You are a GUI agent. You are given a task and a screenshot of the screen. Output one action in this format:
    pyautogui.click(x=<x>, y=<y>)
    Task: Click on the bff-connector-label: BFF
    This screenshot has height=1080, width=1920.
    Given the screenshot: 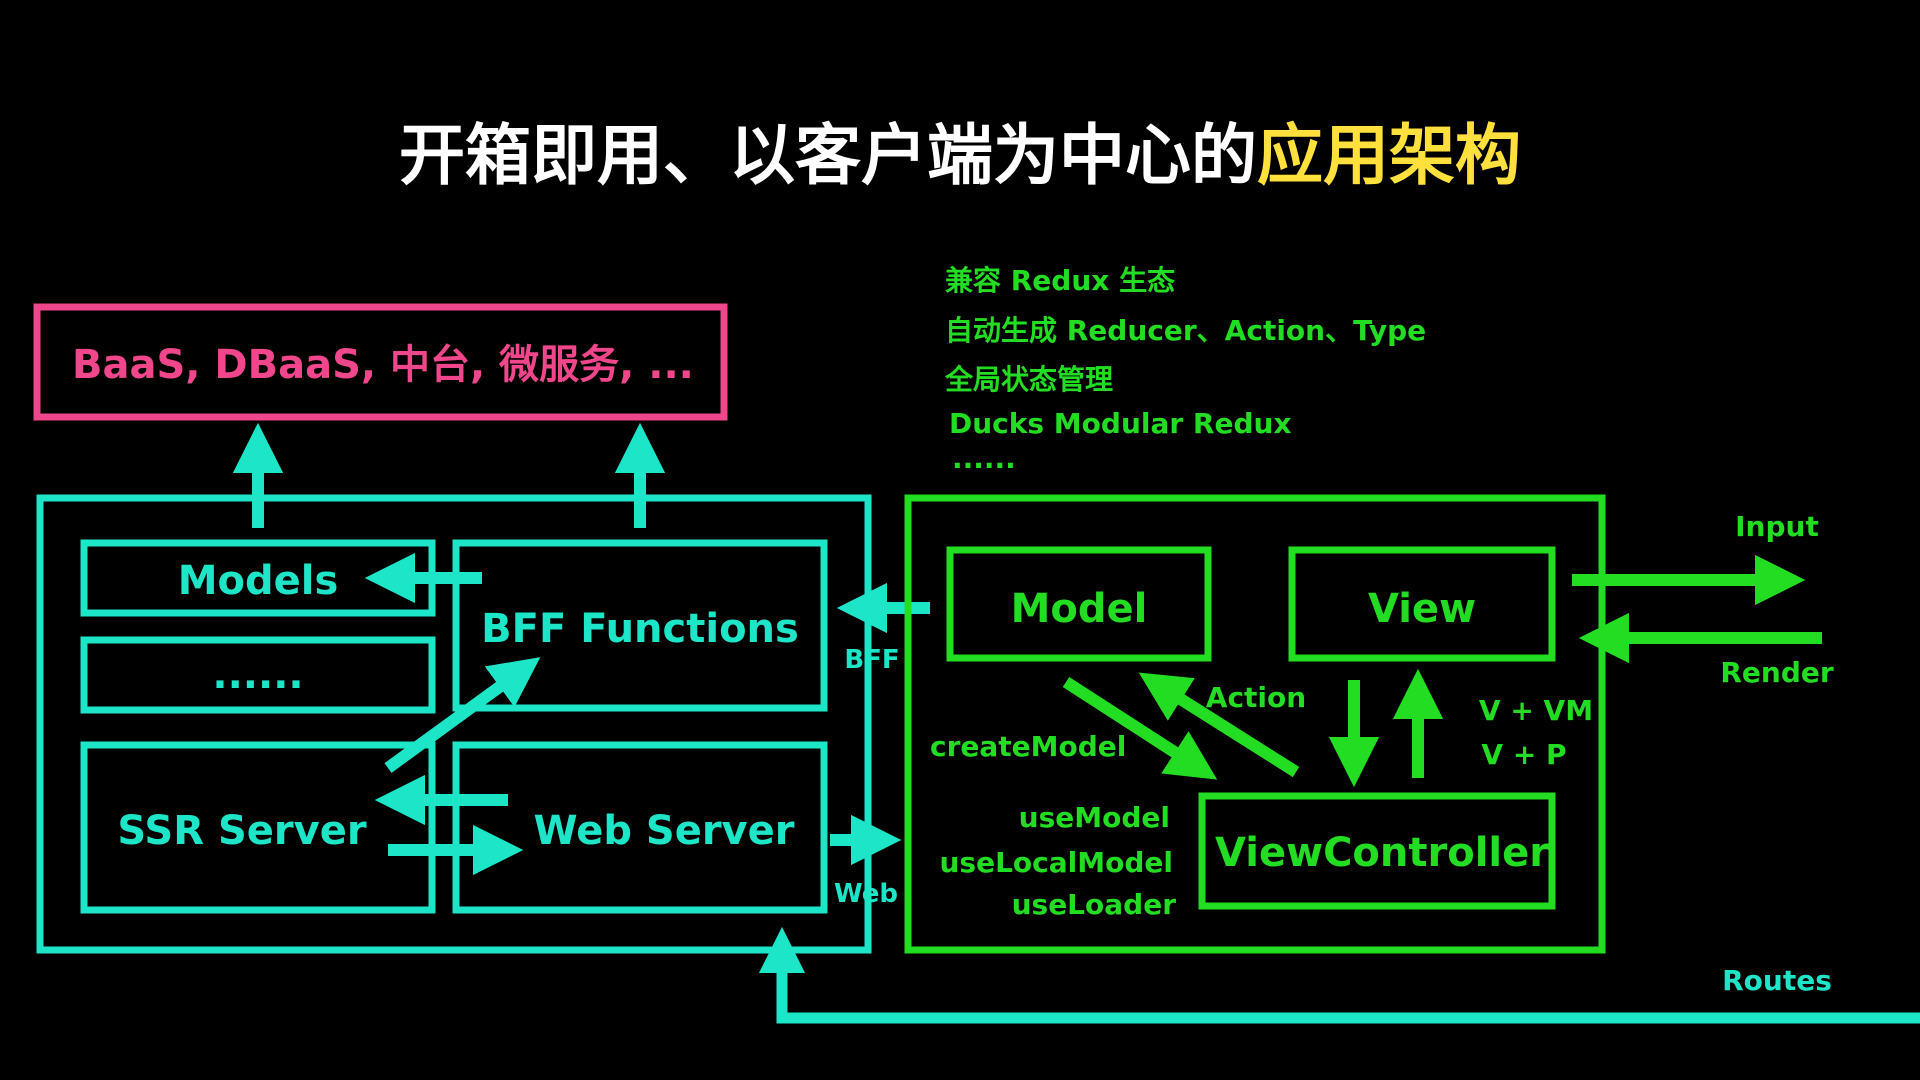 What is the action you would take?
    pyautogui.click(x=871, y=660)
    